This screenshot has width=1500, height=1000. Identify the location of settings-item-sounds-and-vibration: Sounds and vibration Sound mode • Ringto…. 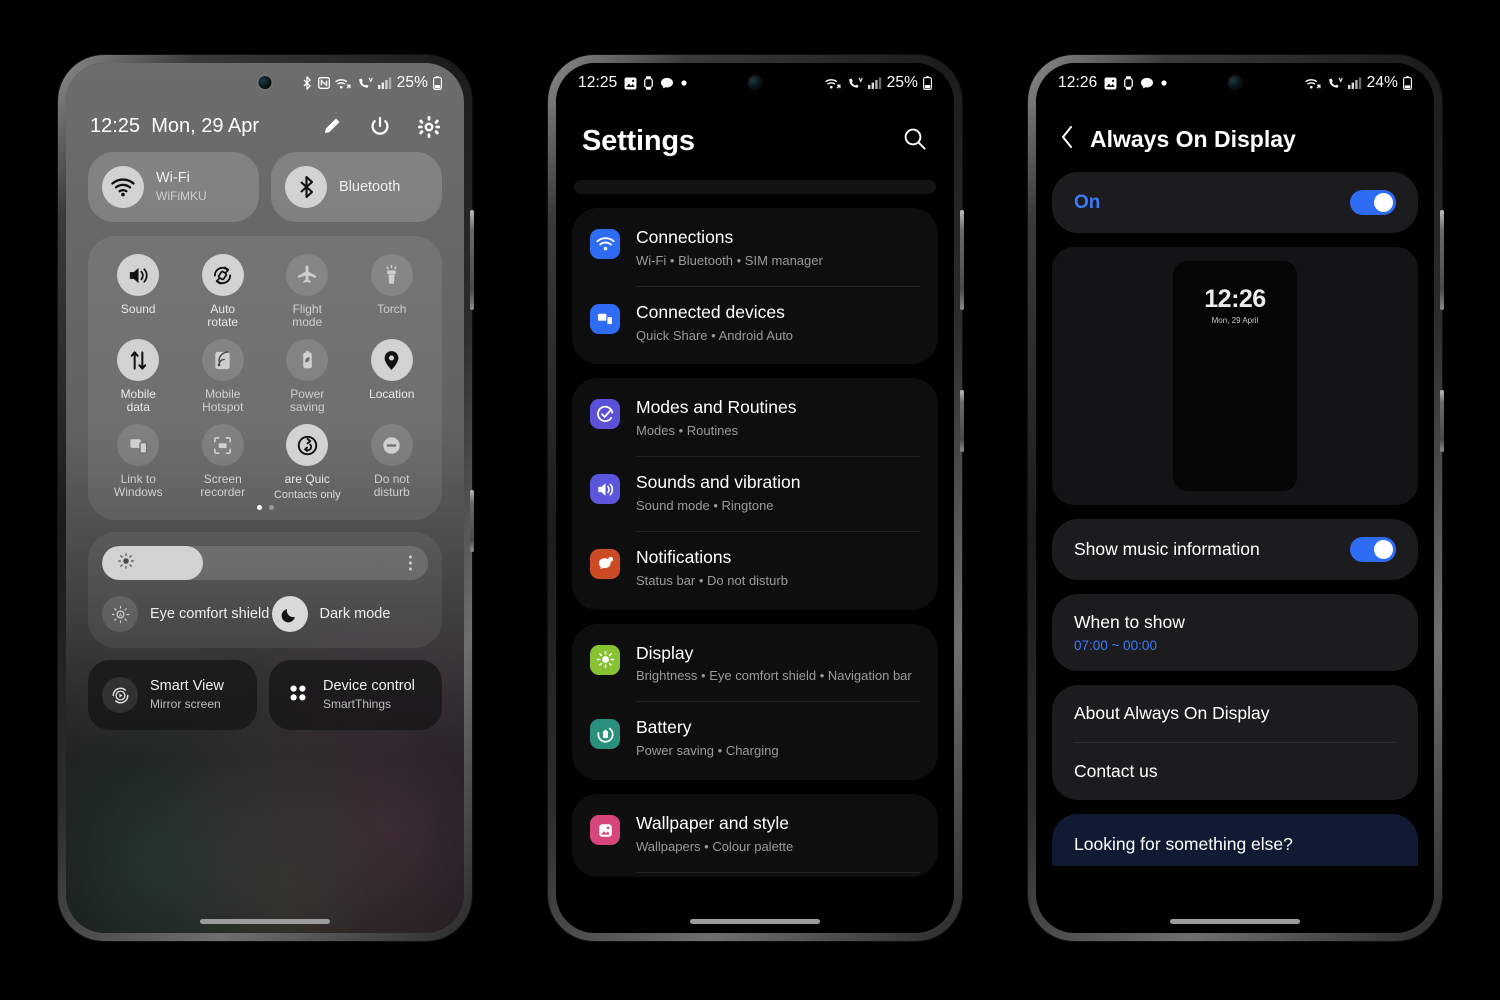
(755, 494).